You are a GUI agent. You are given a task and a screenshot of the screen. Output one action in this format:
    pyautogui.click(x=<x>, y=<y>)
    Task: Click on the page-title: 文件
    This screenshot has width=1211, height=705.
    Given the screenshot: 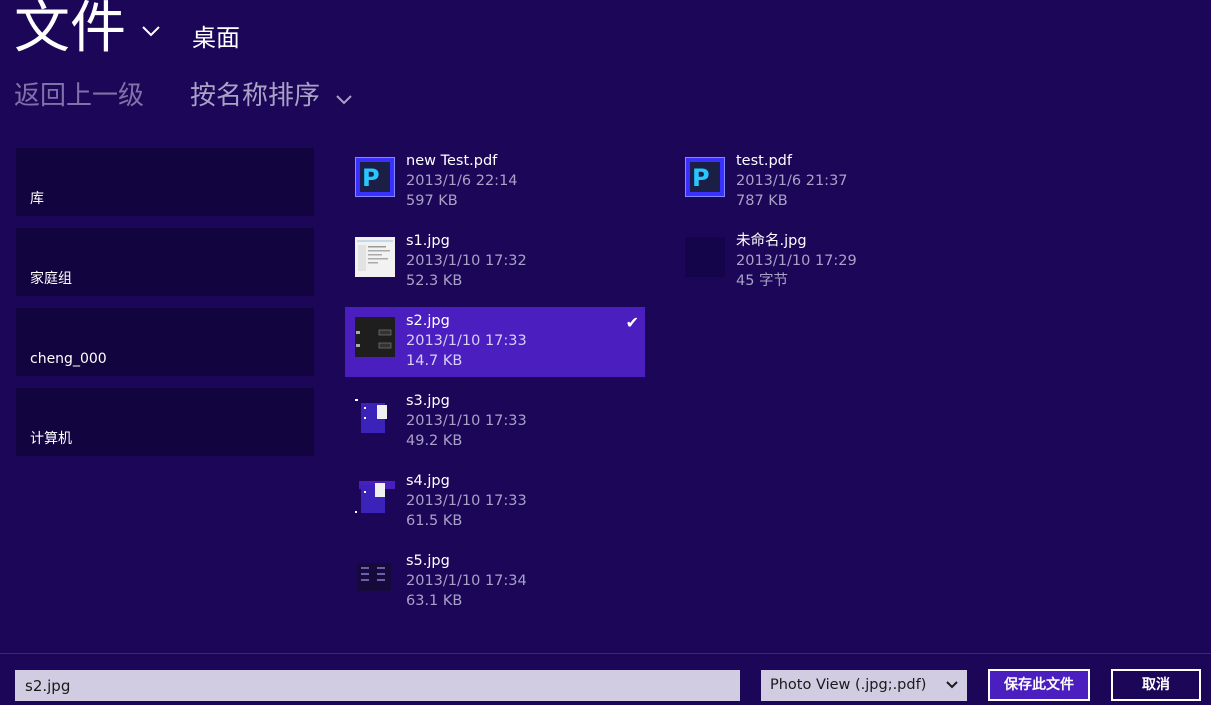 What is the action you would take?
    pyautogui.click(x=70, y=30)
    